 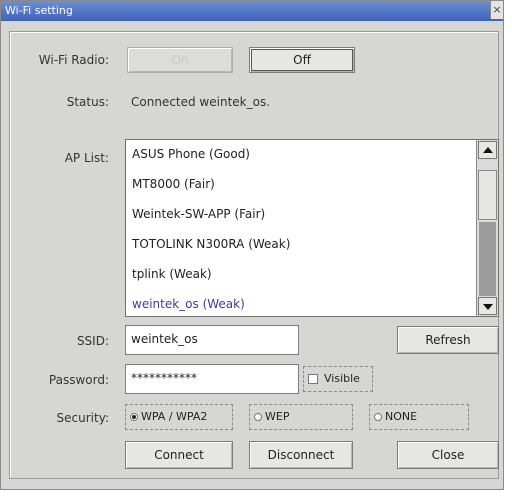 I want to click on visible-label: Visible, so click(x=342, y=378).